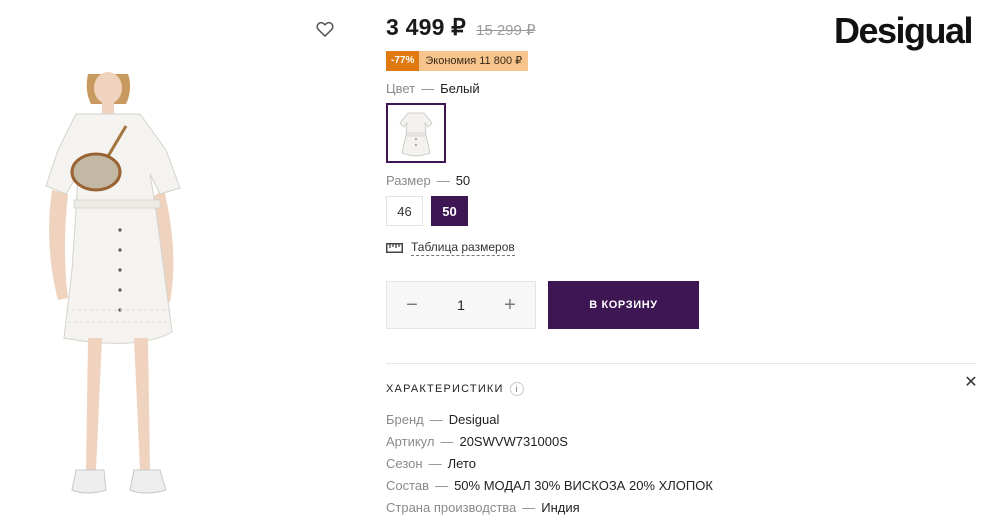 The height and width of the screenshot is (523, 986). I want to click on characteristic-value: 50% МОДАЛ 30% ВИСКОЗА 20% ХЛОПОК, so click(583, 485).